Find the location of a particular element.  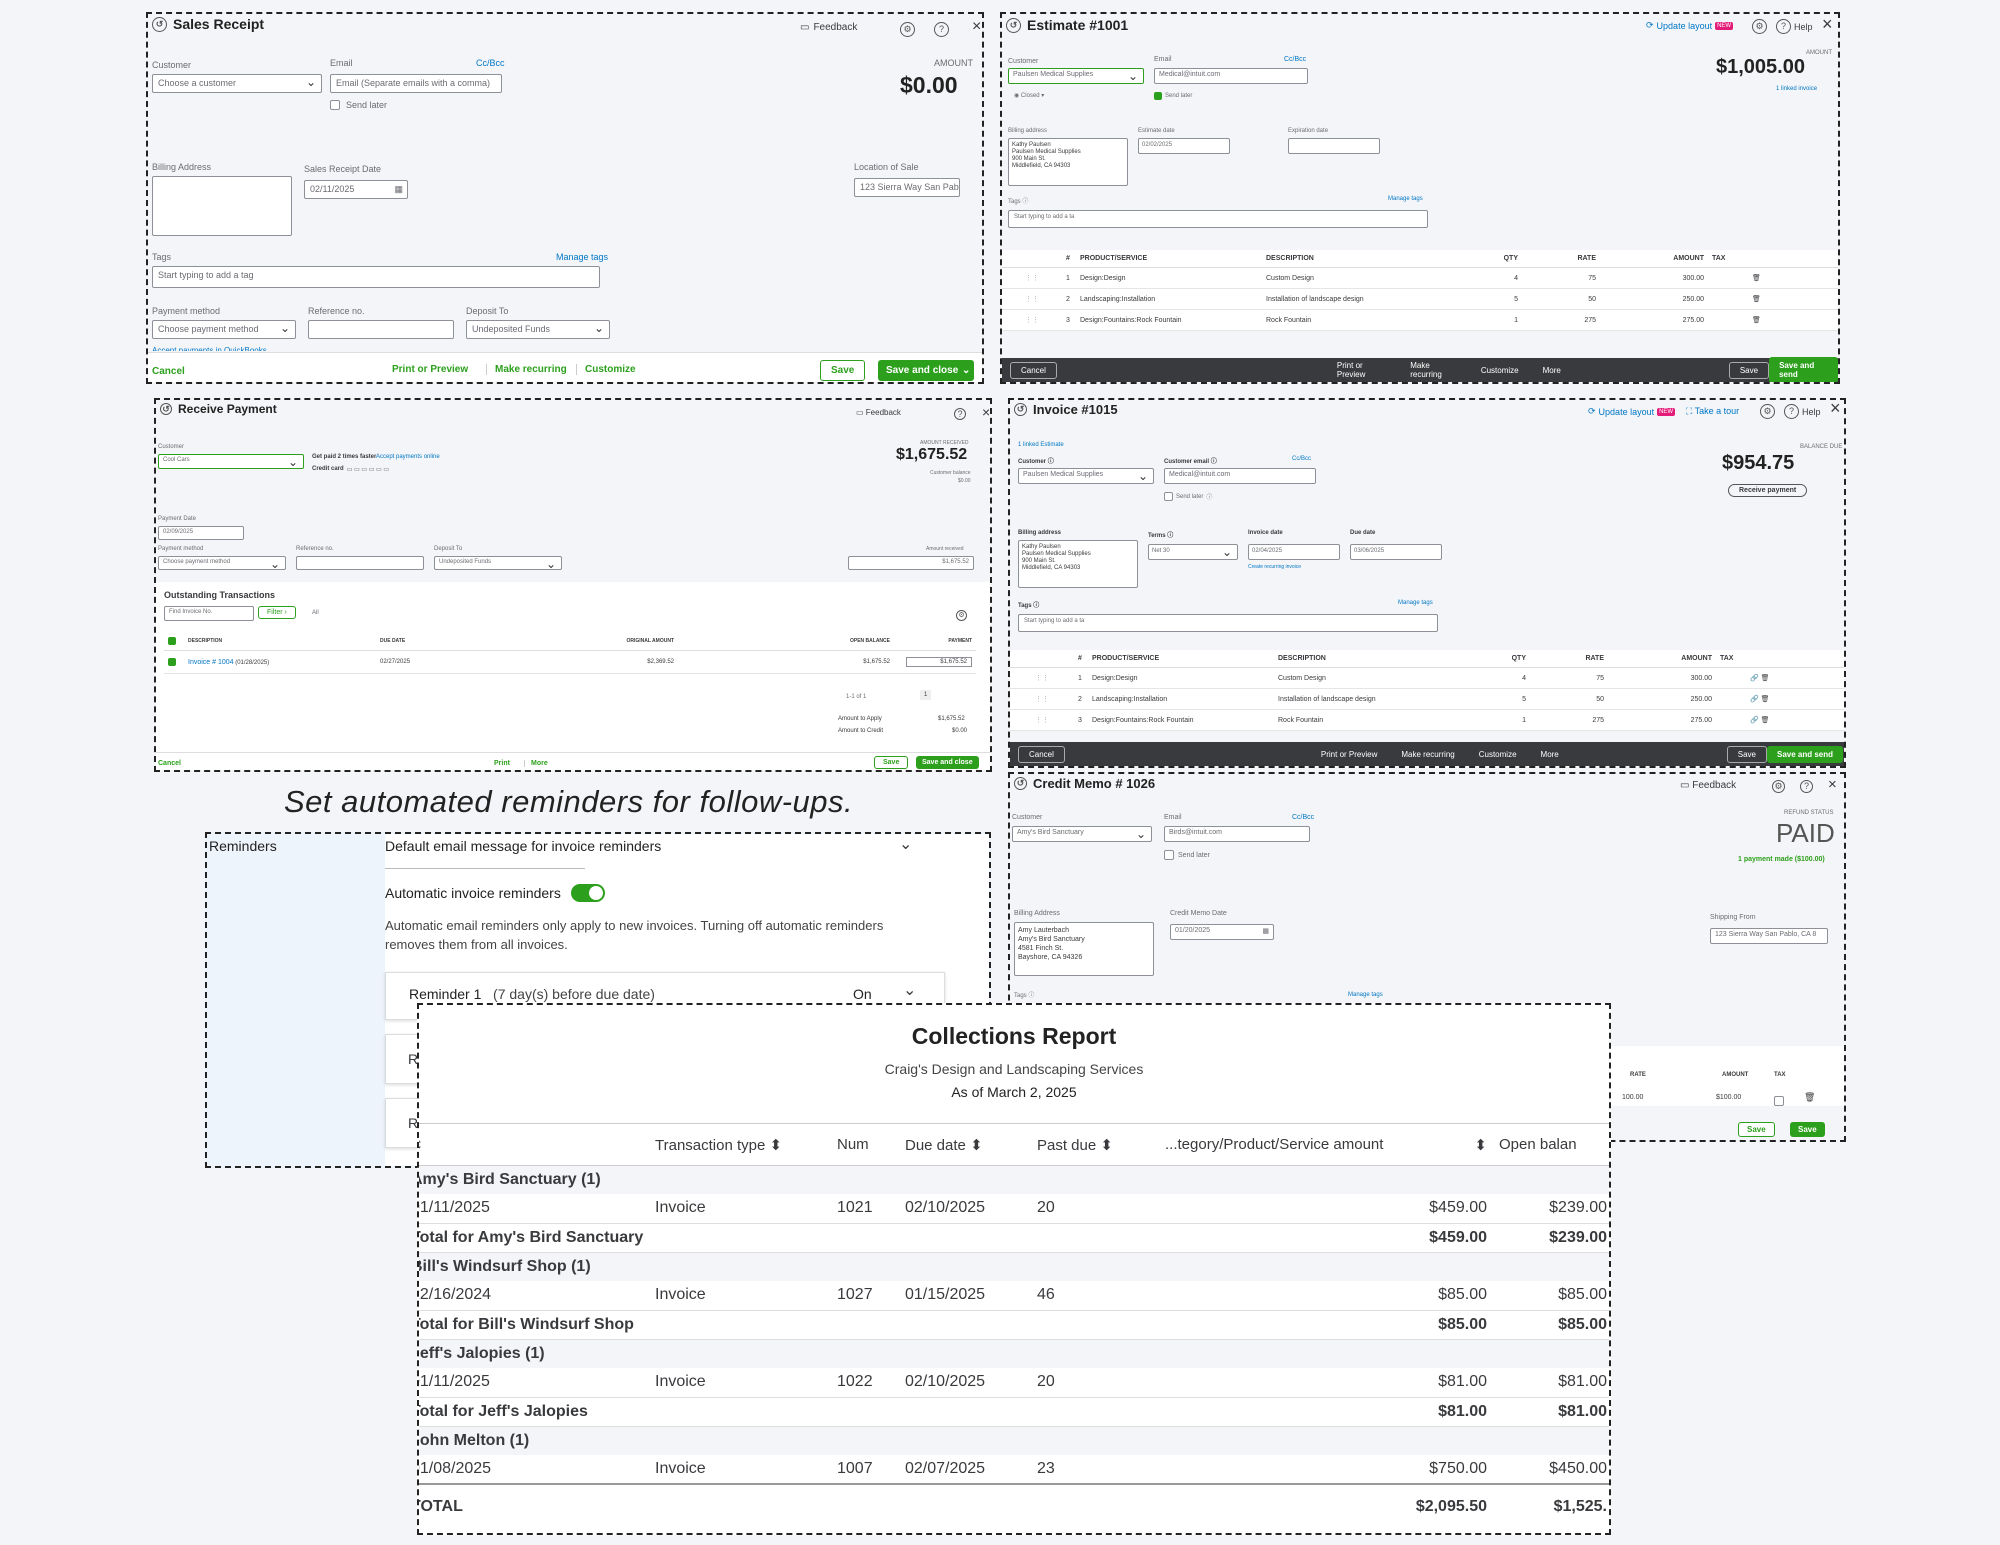

status-dropdown: ◉ Closed ▾ is located at coordinates (1029, 95).